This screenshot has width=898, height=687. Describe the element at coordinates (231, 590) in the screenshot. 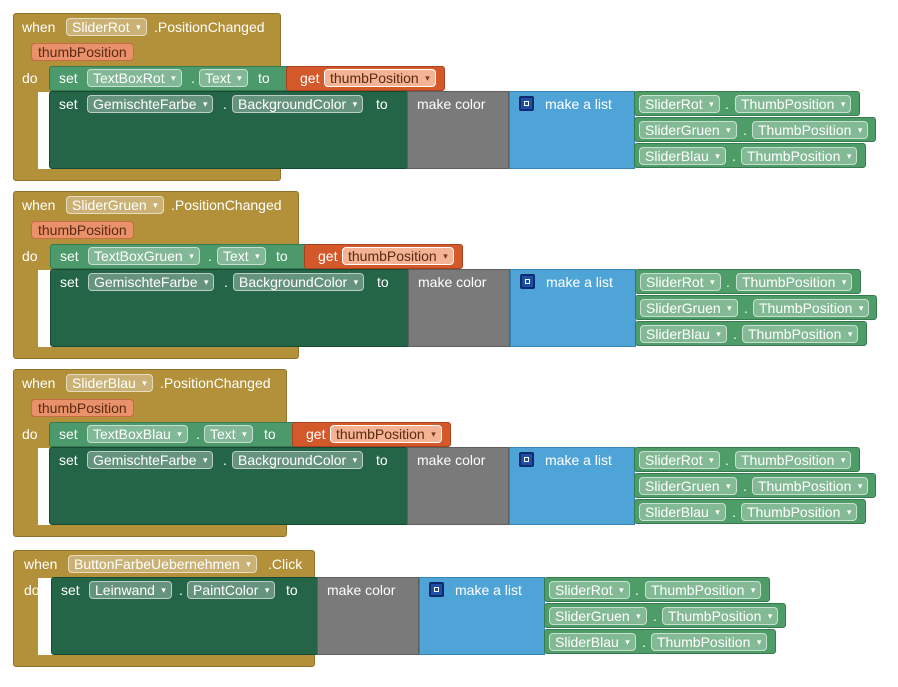

I see `property-dropdown: PaintColor ▾` at that location.